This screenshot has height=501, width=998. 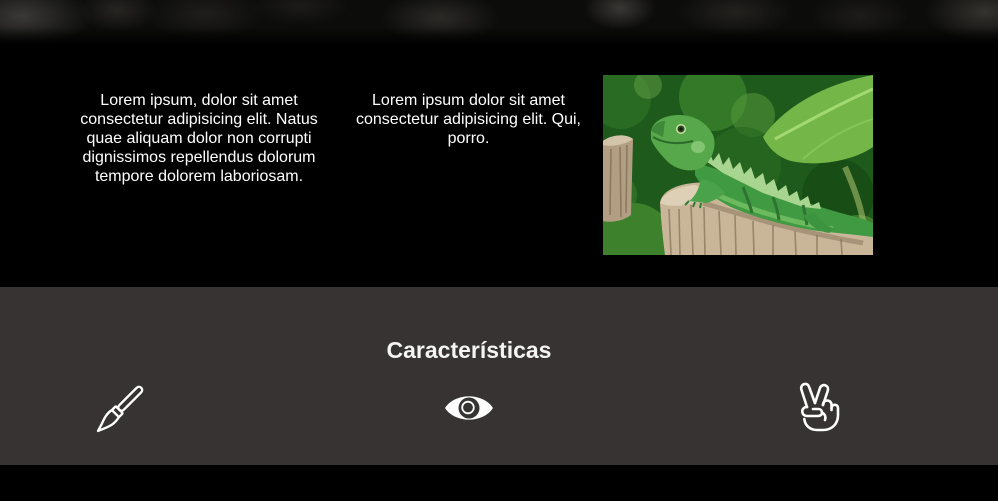 I want to click on eye-icon, so click(x=469, y=408).